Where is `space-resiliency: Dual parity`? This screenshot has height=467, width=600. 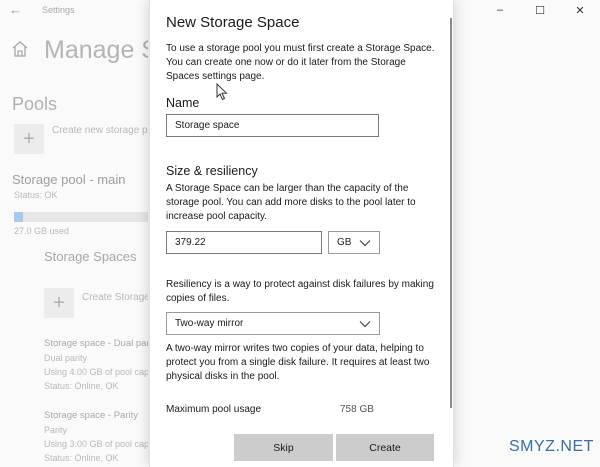 space-resiliency: Dual parity is located at coordinates (66, 358).